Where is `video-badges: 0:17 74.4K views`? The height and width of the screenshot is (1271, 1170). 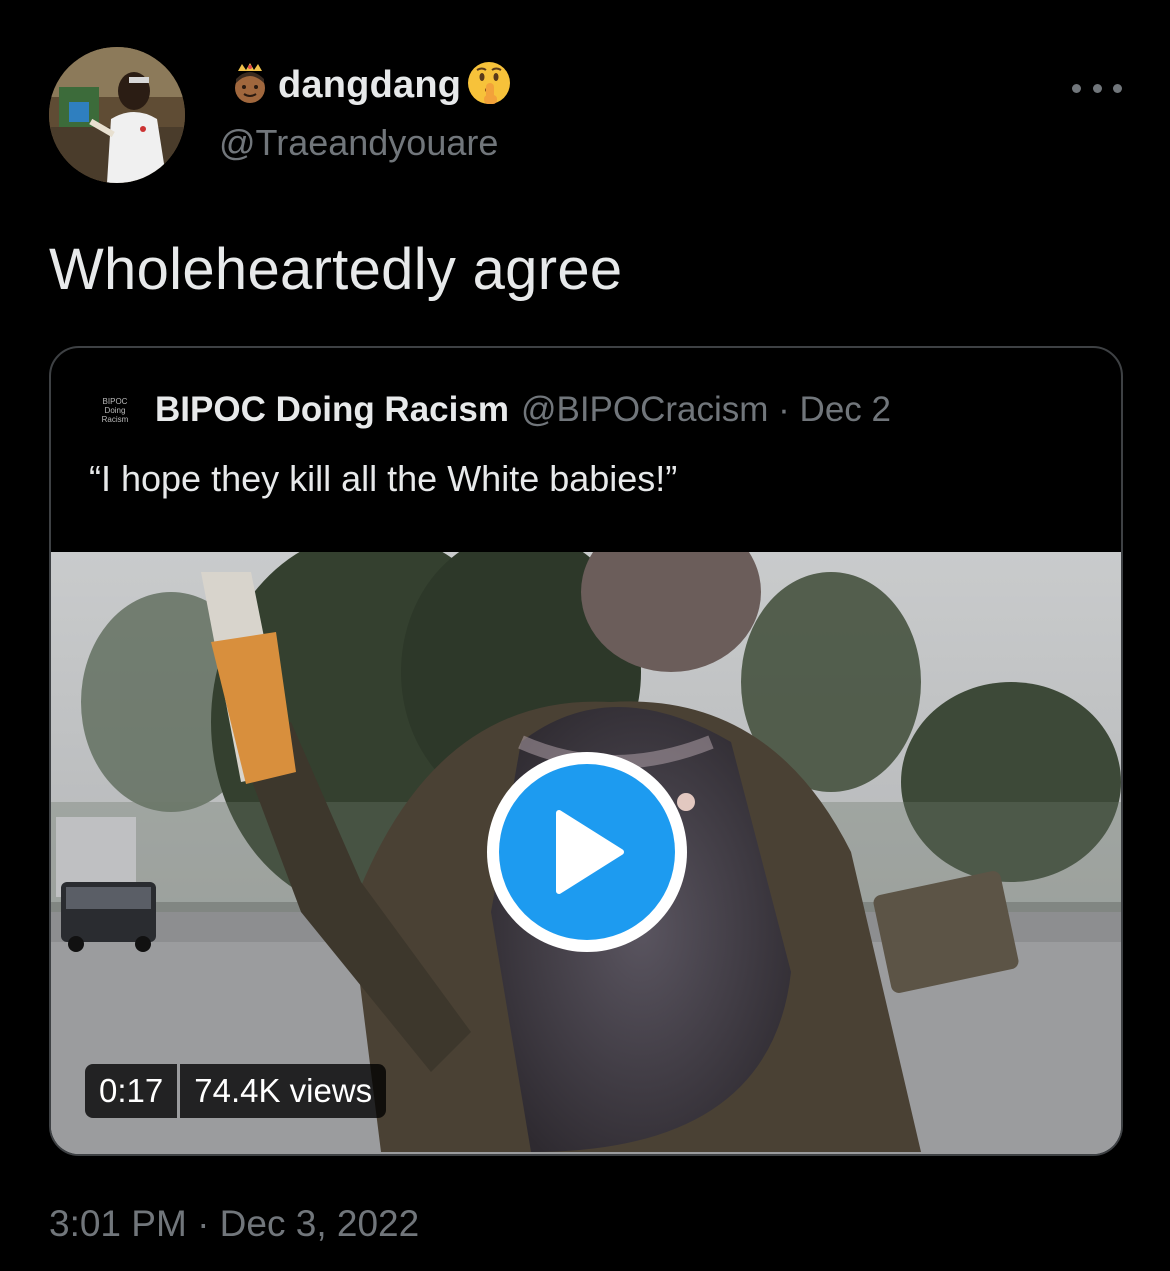
video-badges: 0:17 74.4K views is located at coordinates (236, 1091).